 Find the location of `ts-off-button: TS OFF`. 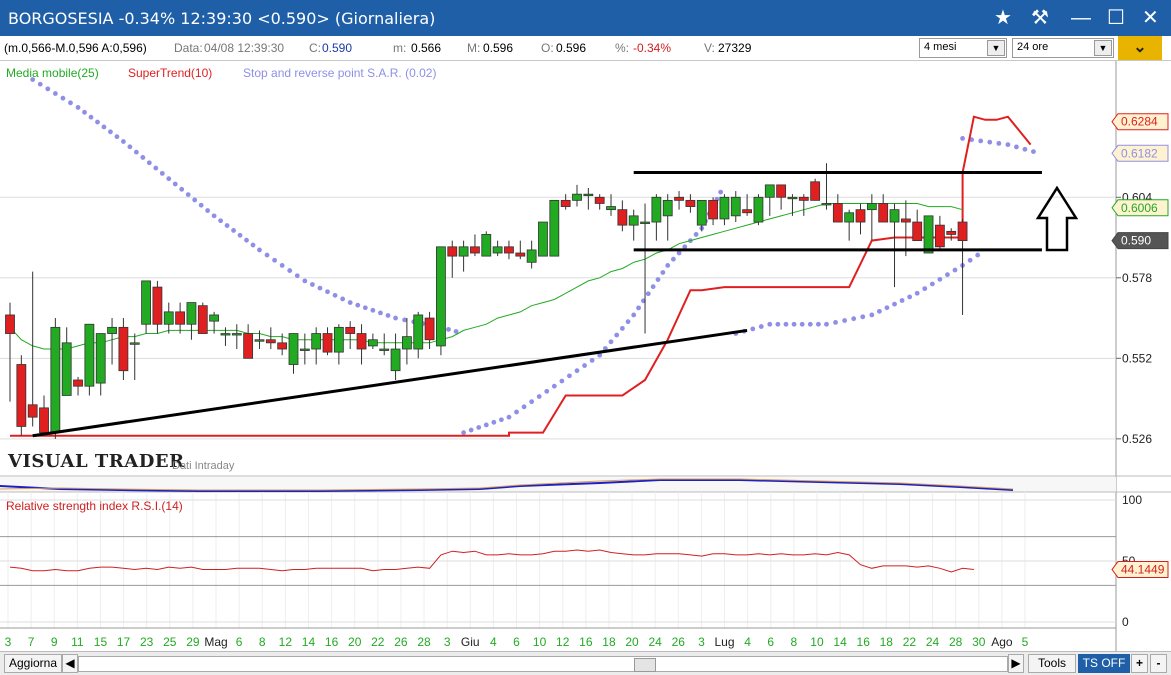

ts-off-button: TS OFF is located at coordinates (1104, 663).